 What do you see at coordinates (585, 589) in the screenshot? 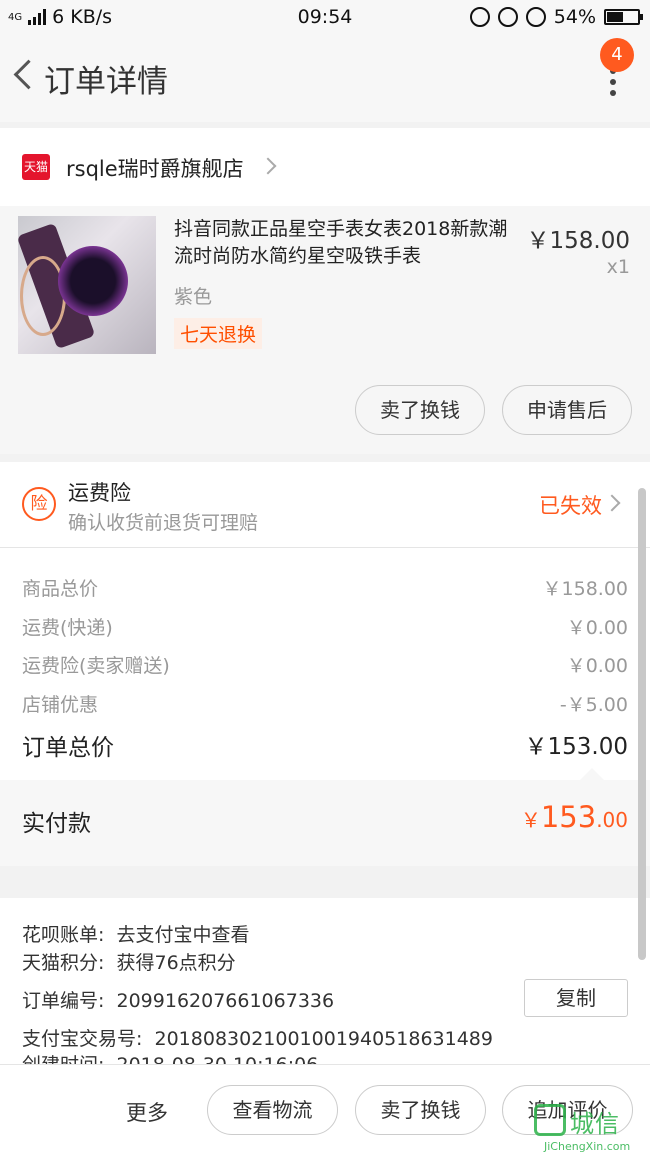
I see `subtotal-value: ￥158.00` at bounding box center [585, 589].